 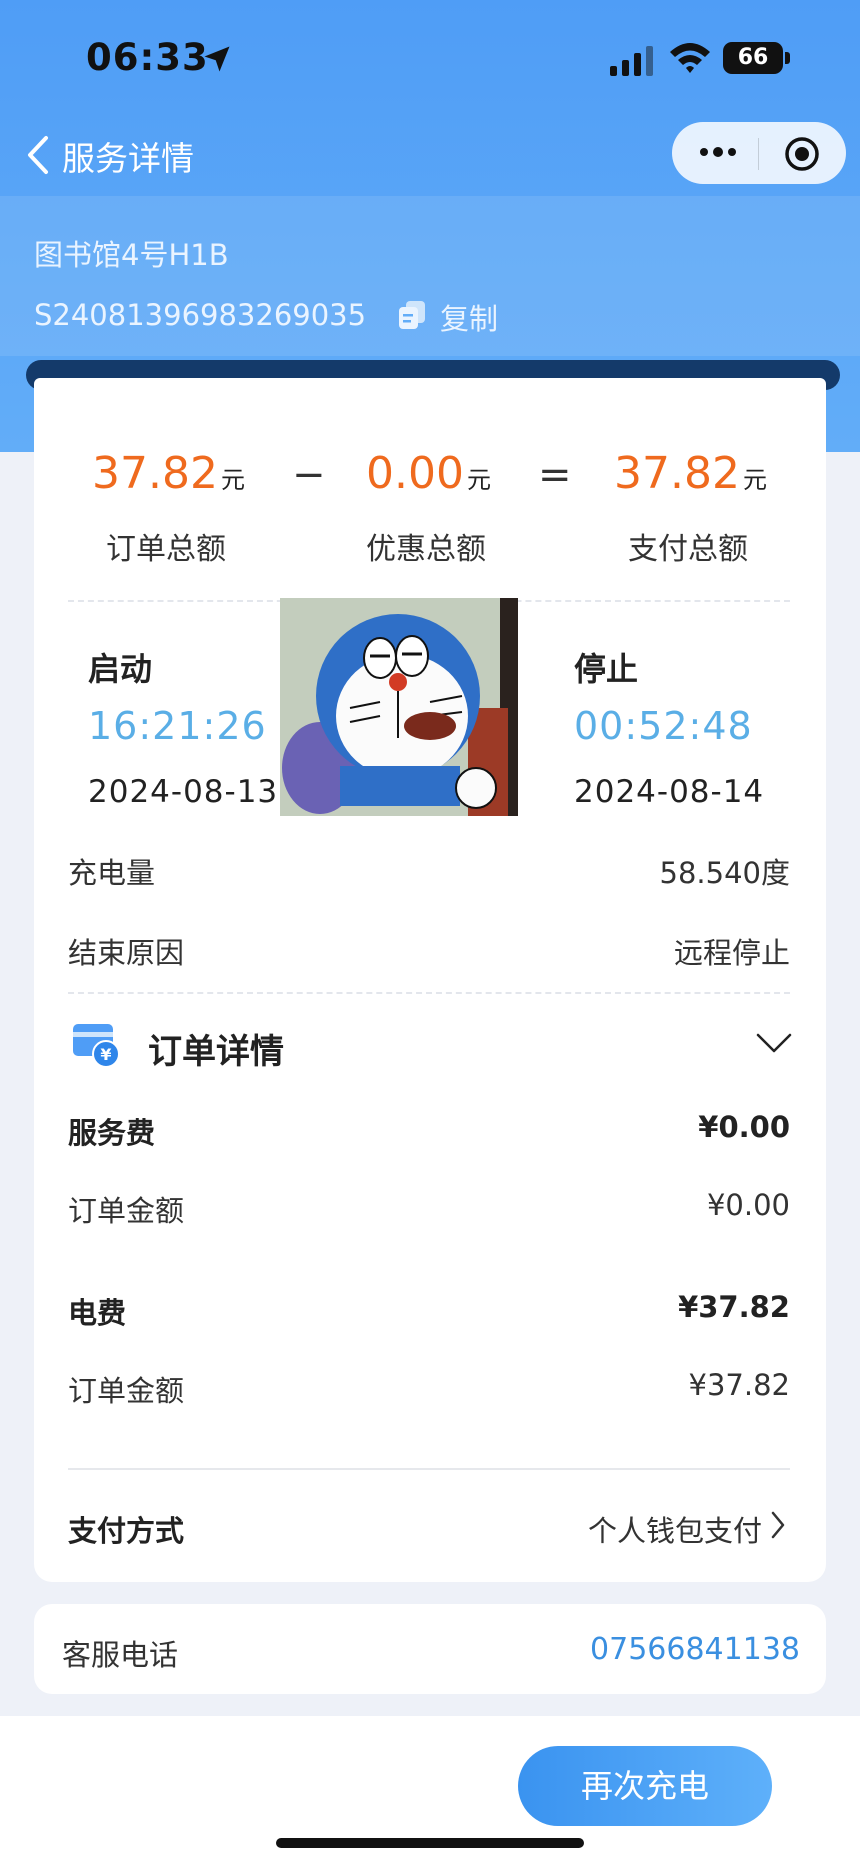 I want to click on order-info-block, so click(x=430, y=276).